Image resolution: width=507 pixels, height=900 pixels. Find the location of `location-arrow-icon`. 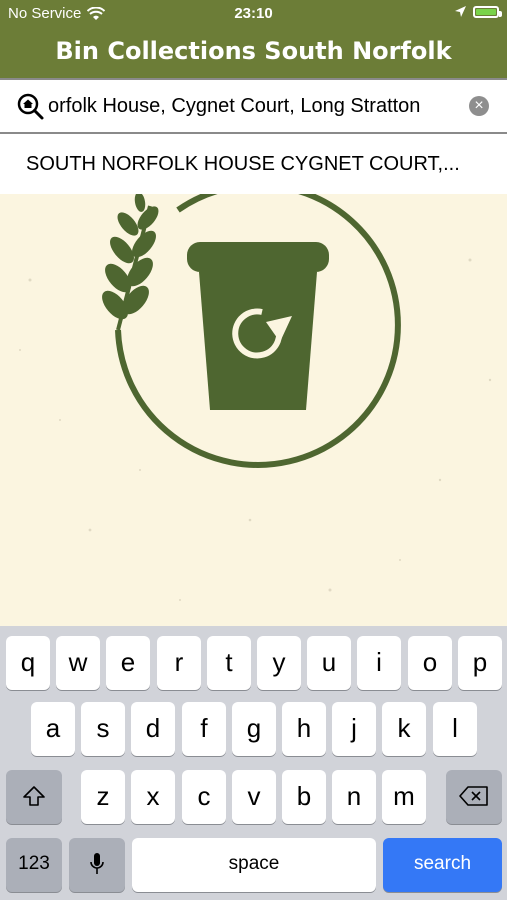

location-arrow-icon is located at coordinates (460, 11).